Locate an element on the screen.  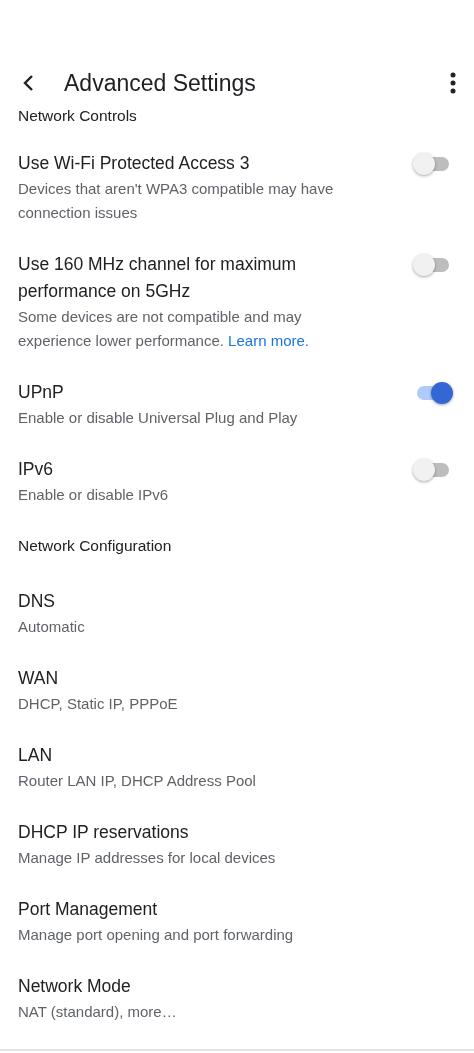
setting-title: WAN is located at coordinates (190, 678).